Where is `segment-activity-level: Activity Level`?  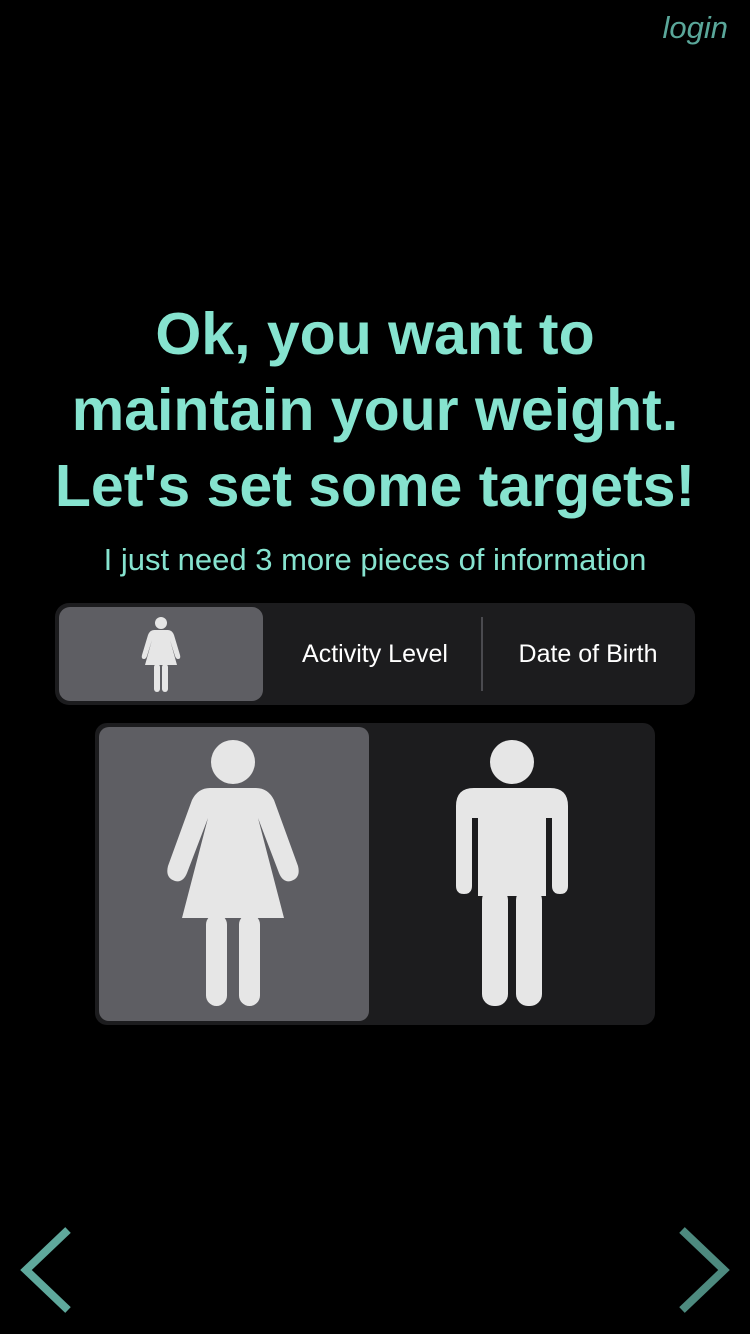
segment-activity-level: Activity Level is located at coordinates (375, 654).